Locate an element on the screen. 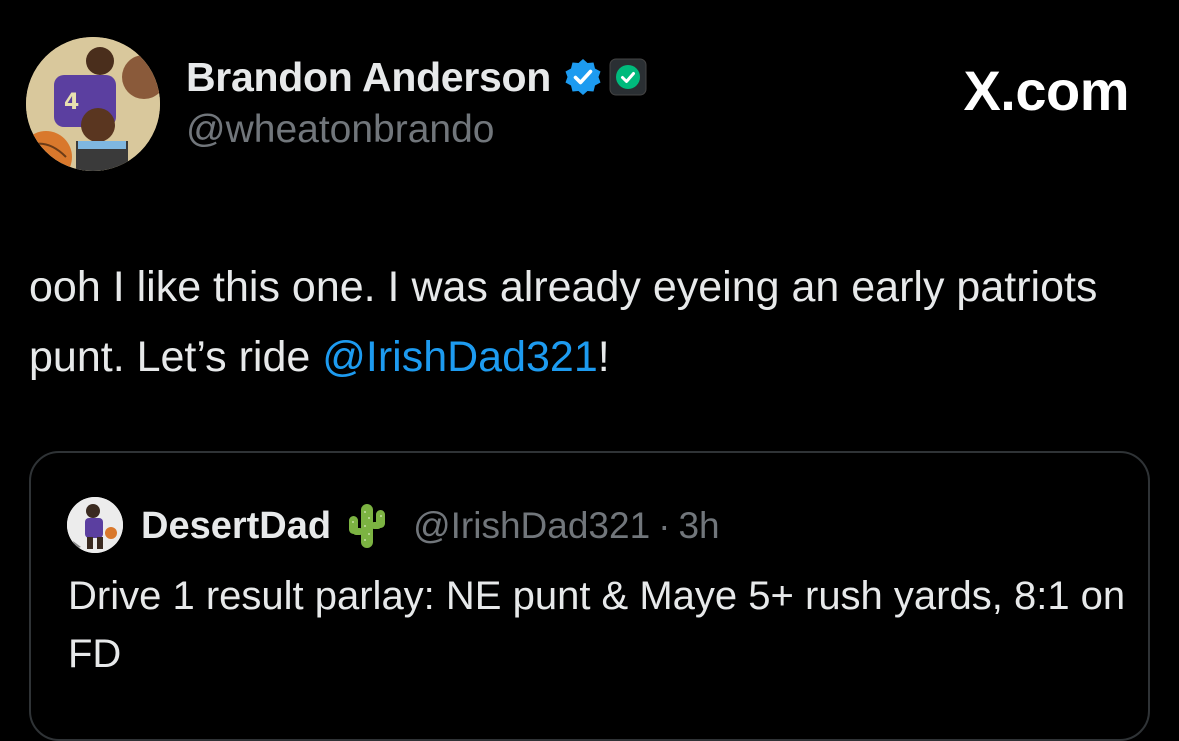 The width and height of the screenshot is (1179, 741). svg-text: 4 is located at coordinates (71, 102).